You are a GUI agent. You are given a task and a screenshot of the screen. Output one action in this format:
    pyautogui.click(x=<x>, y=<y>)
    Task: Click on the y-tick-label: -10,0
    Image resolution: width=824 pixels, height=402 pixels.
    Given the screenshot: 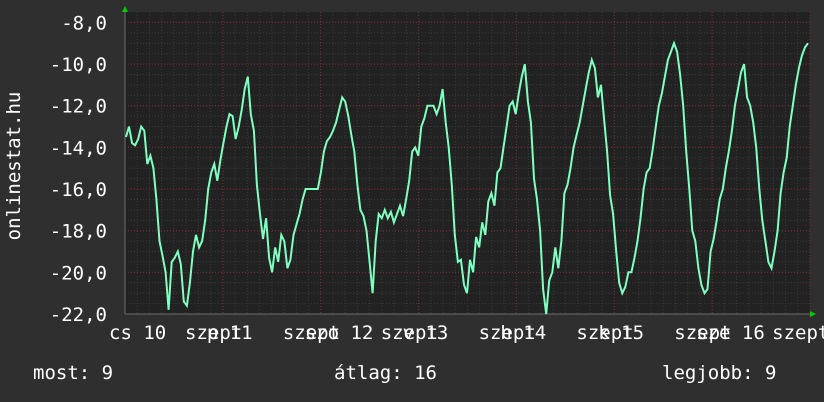 What is the action you would take?
    pyautogui.click(x=78, y=65)
    